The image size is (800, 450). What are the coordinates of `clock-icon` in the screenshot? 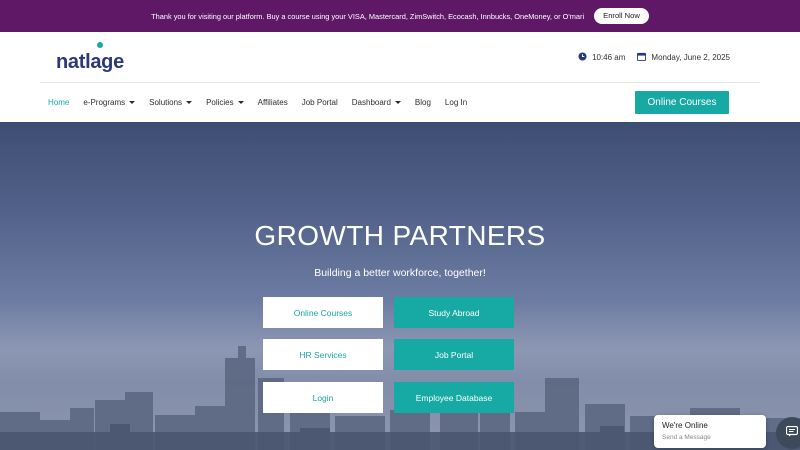 It's located at (582, 57).